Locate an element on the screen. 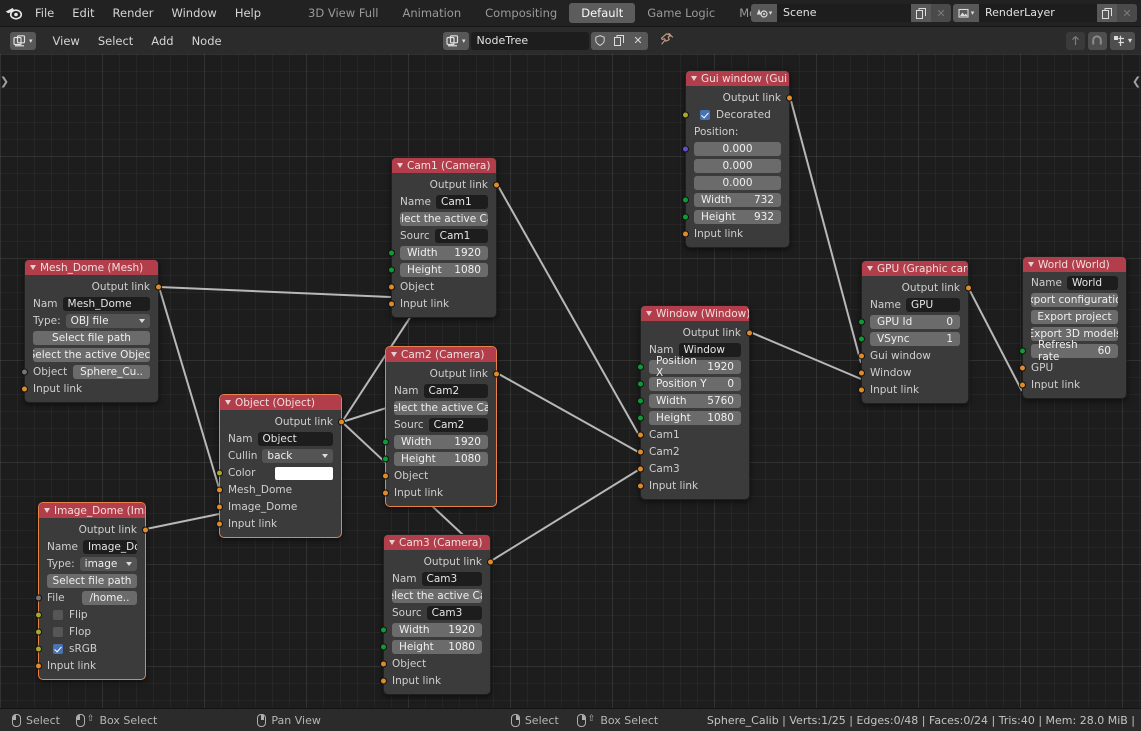 The width and height of the screenshot is (1141, 731). node-menu-node: Node is located at coordinates (207, 41).